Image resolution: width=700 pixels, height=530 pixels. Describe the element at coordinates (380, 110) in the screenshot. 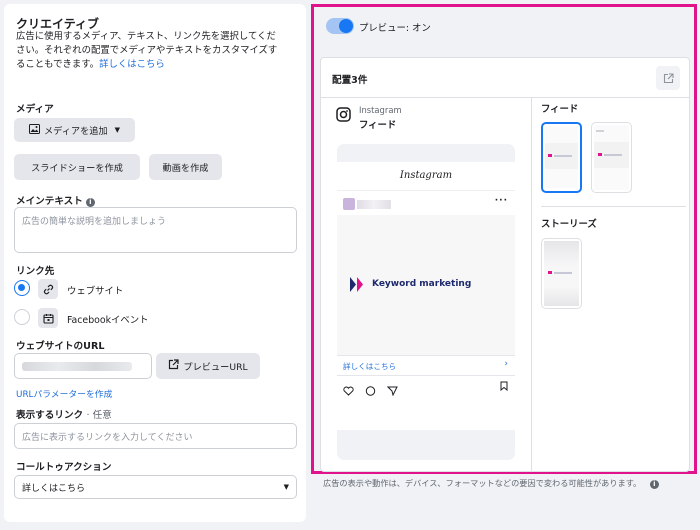

I see `platform-name: Instagram` at that location.